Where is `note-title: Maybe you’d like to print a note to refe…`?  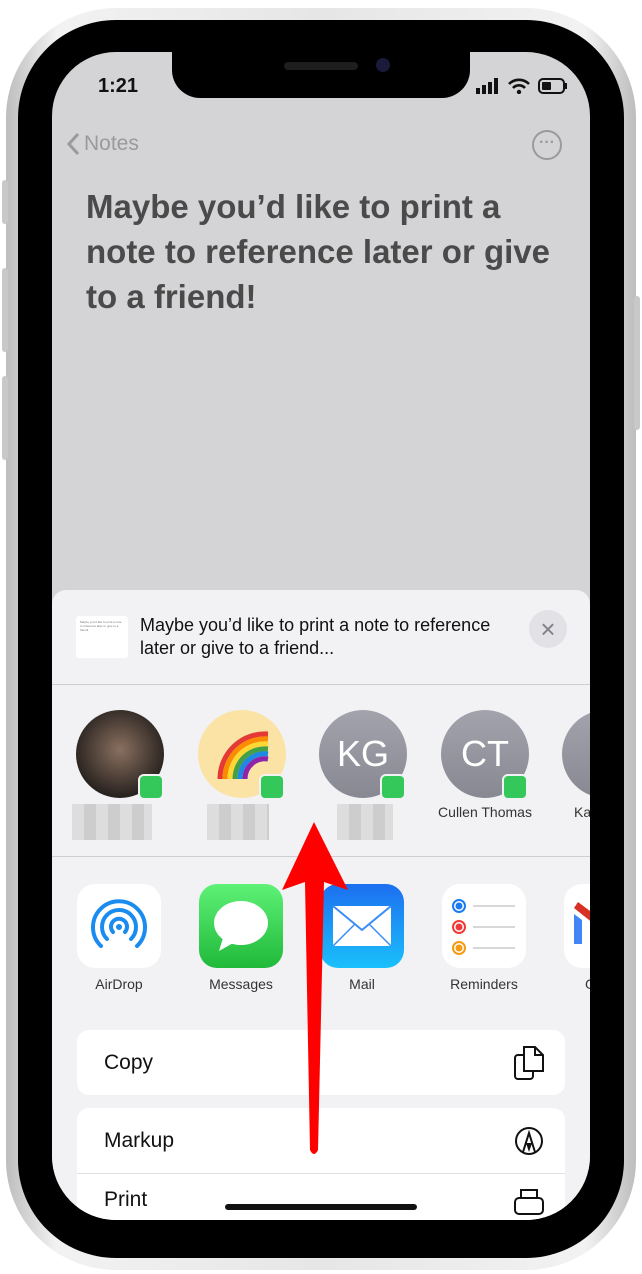
note-title: Maybe you’d like to print a note to refe… is located at coordinates (318, 251).